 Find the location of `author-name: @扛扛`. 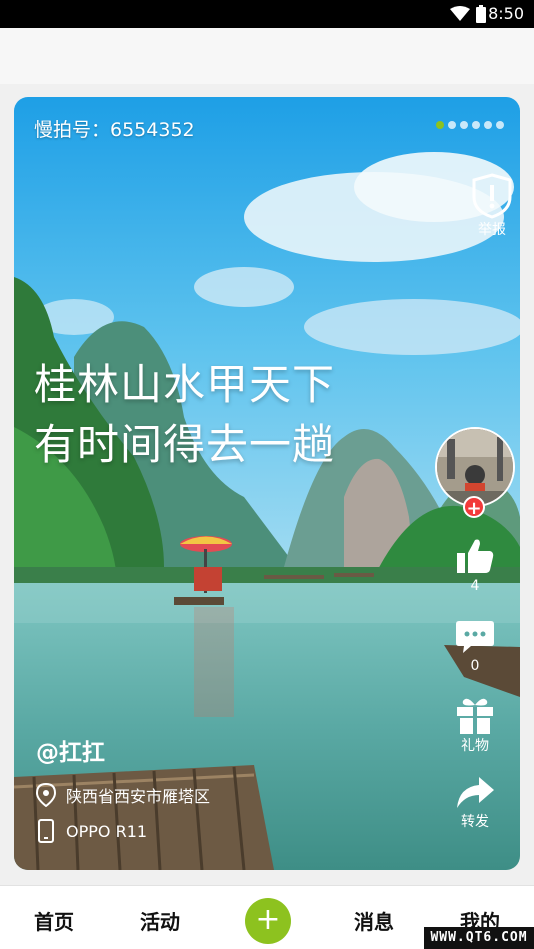

author-name: @扛扛 is located at coordinates (70, 750).